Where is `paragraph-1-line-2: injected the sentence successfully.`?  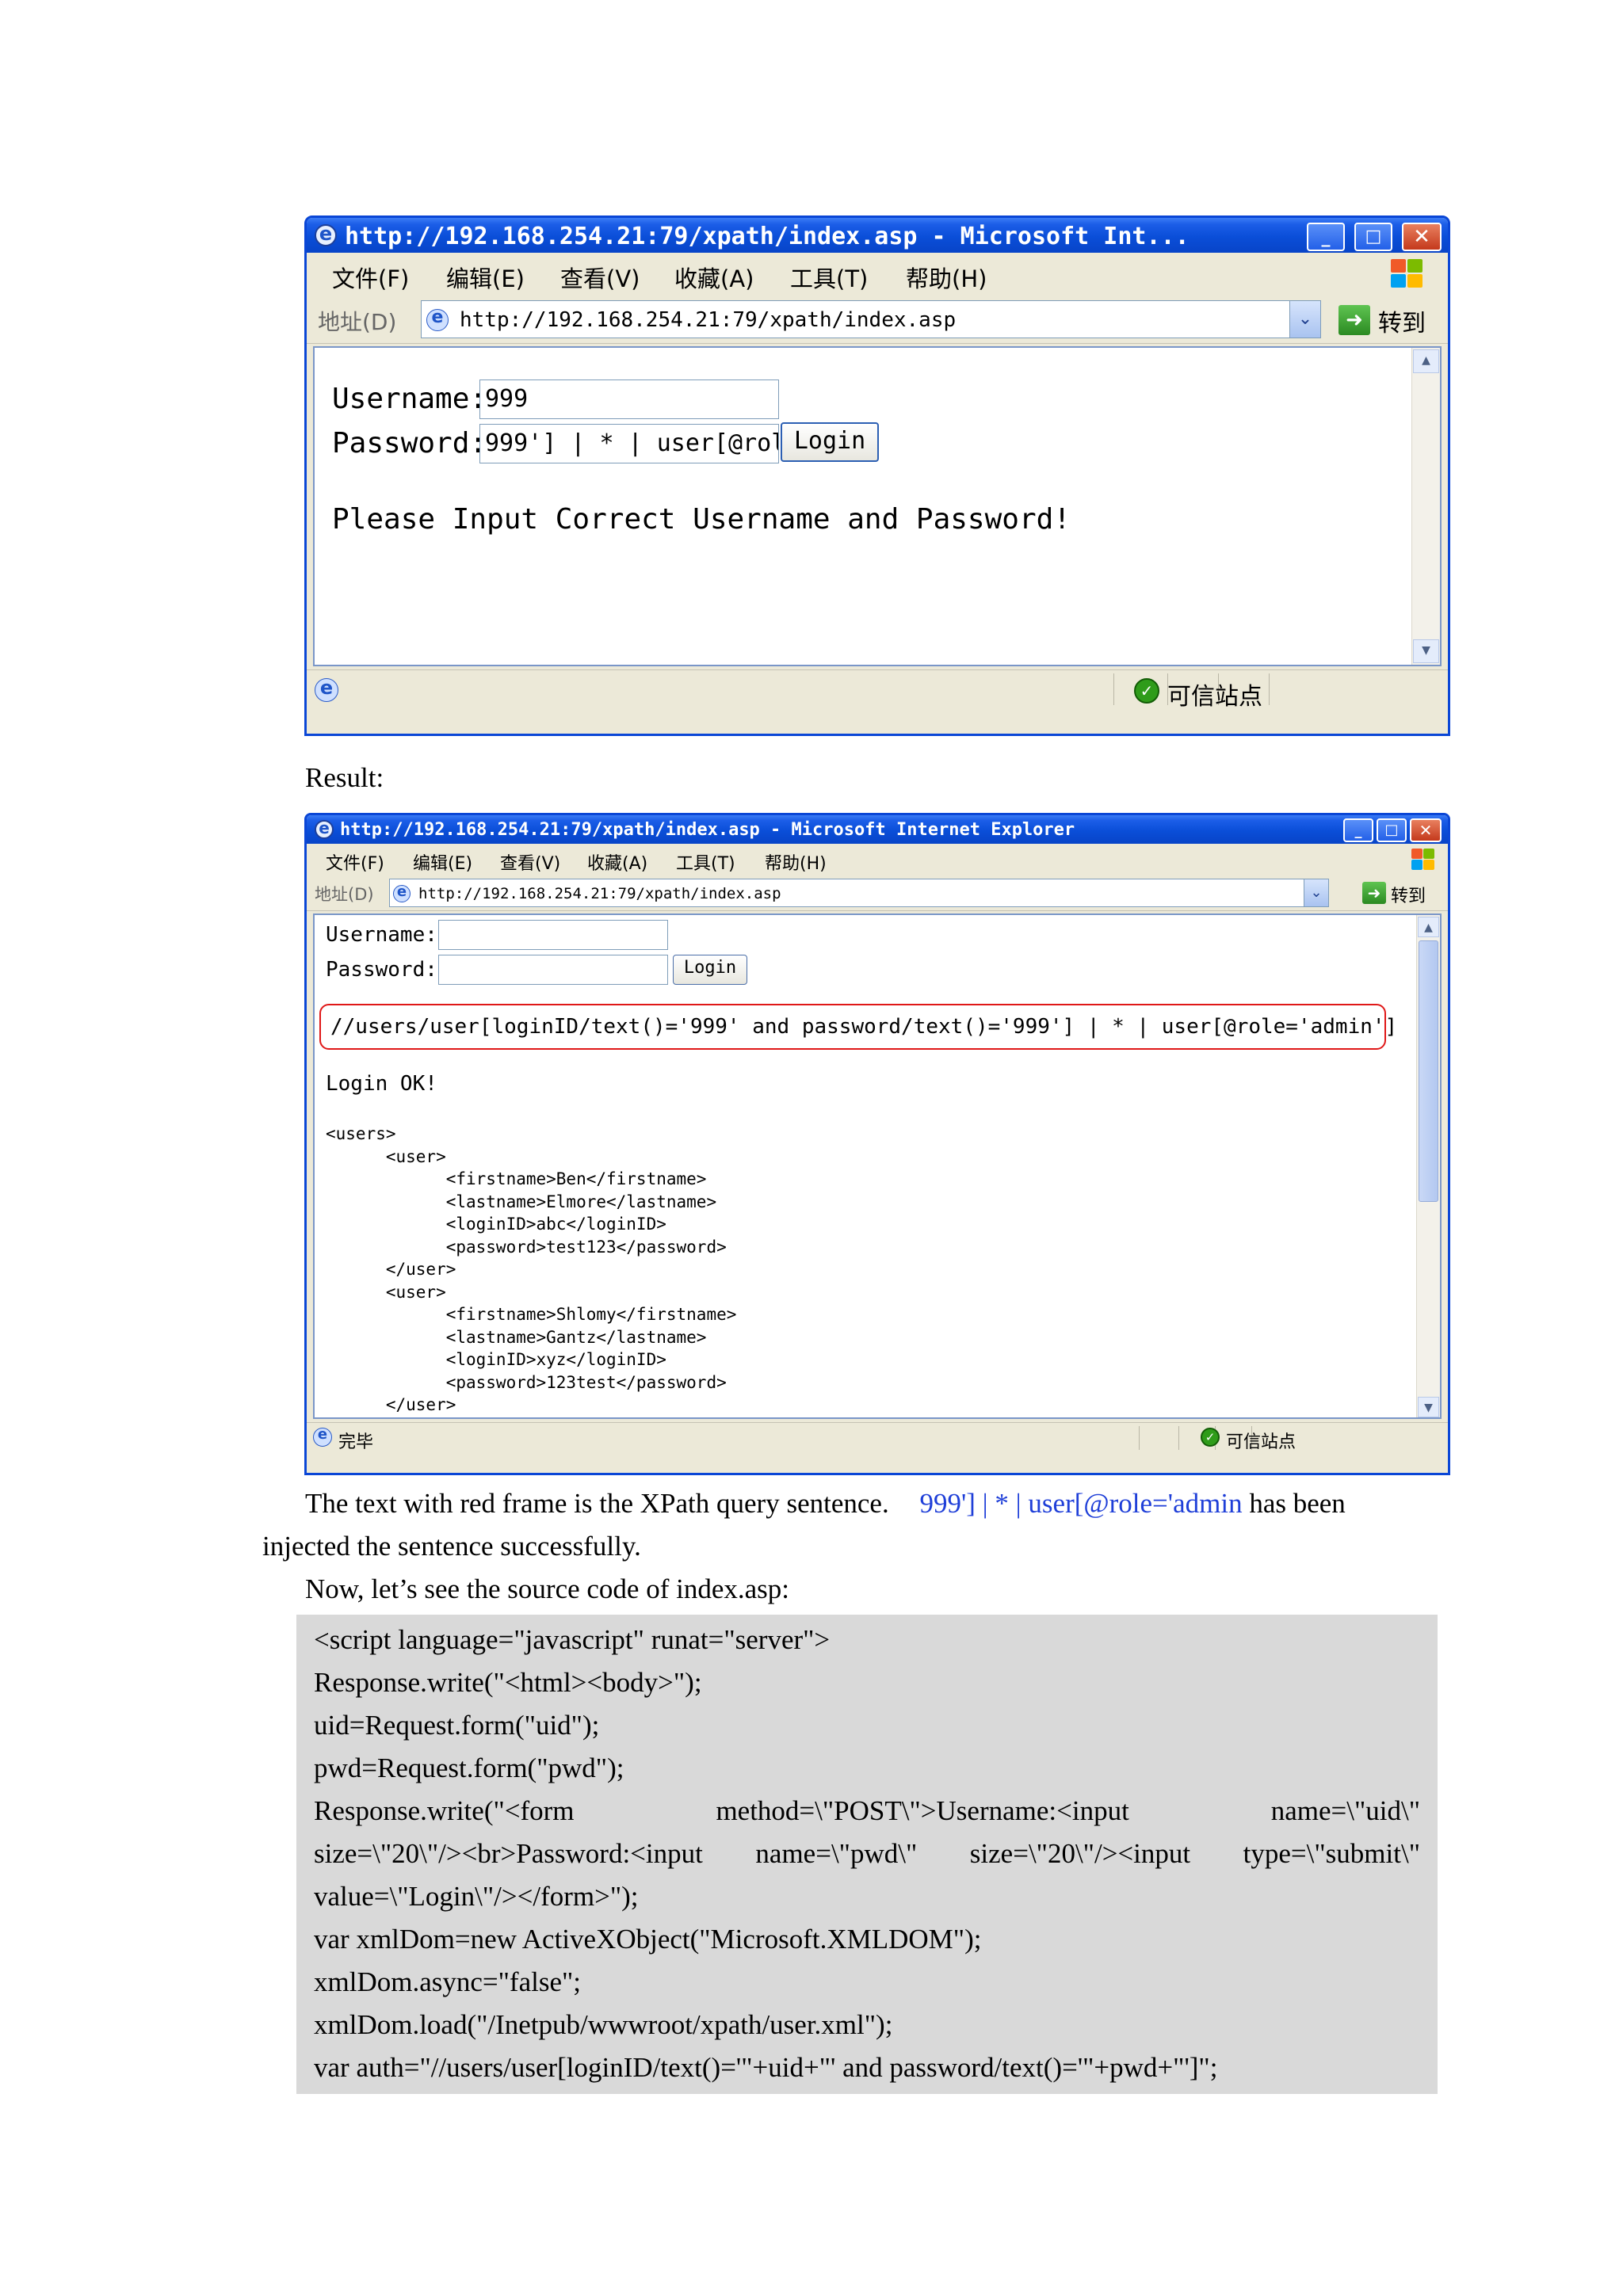
paragraph-1-line-2: injected the sentence successfully. is located at coordinates (452, 1546).